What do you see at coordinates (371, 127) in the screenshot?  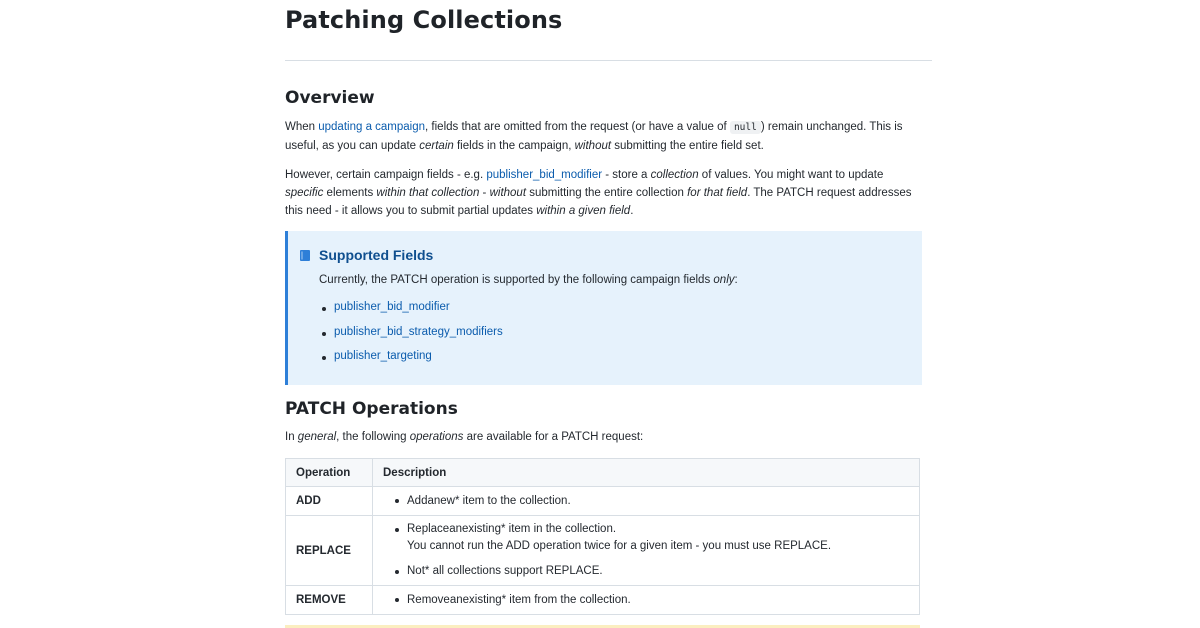 I see `updating-campaign-link: updating a campaign` at bounding box center [371, 127].